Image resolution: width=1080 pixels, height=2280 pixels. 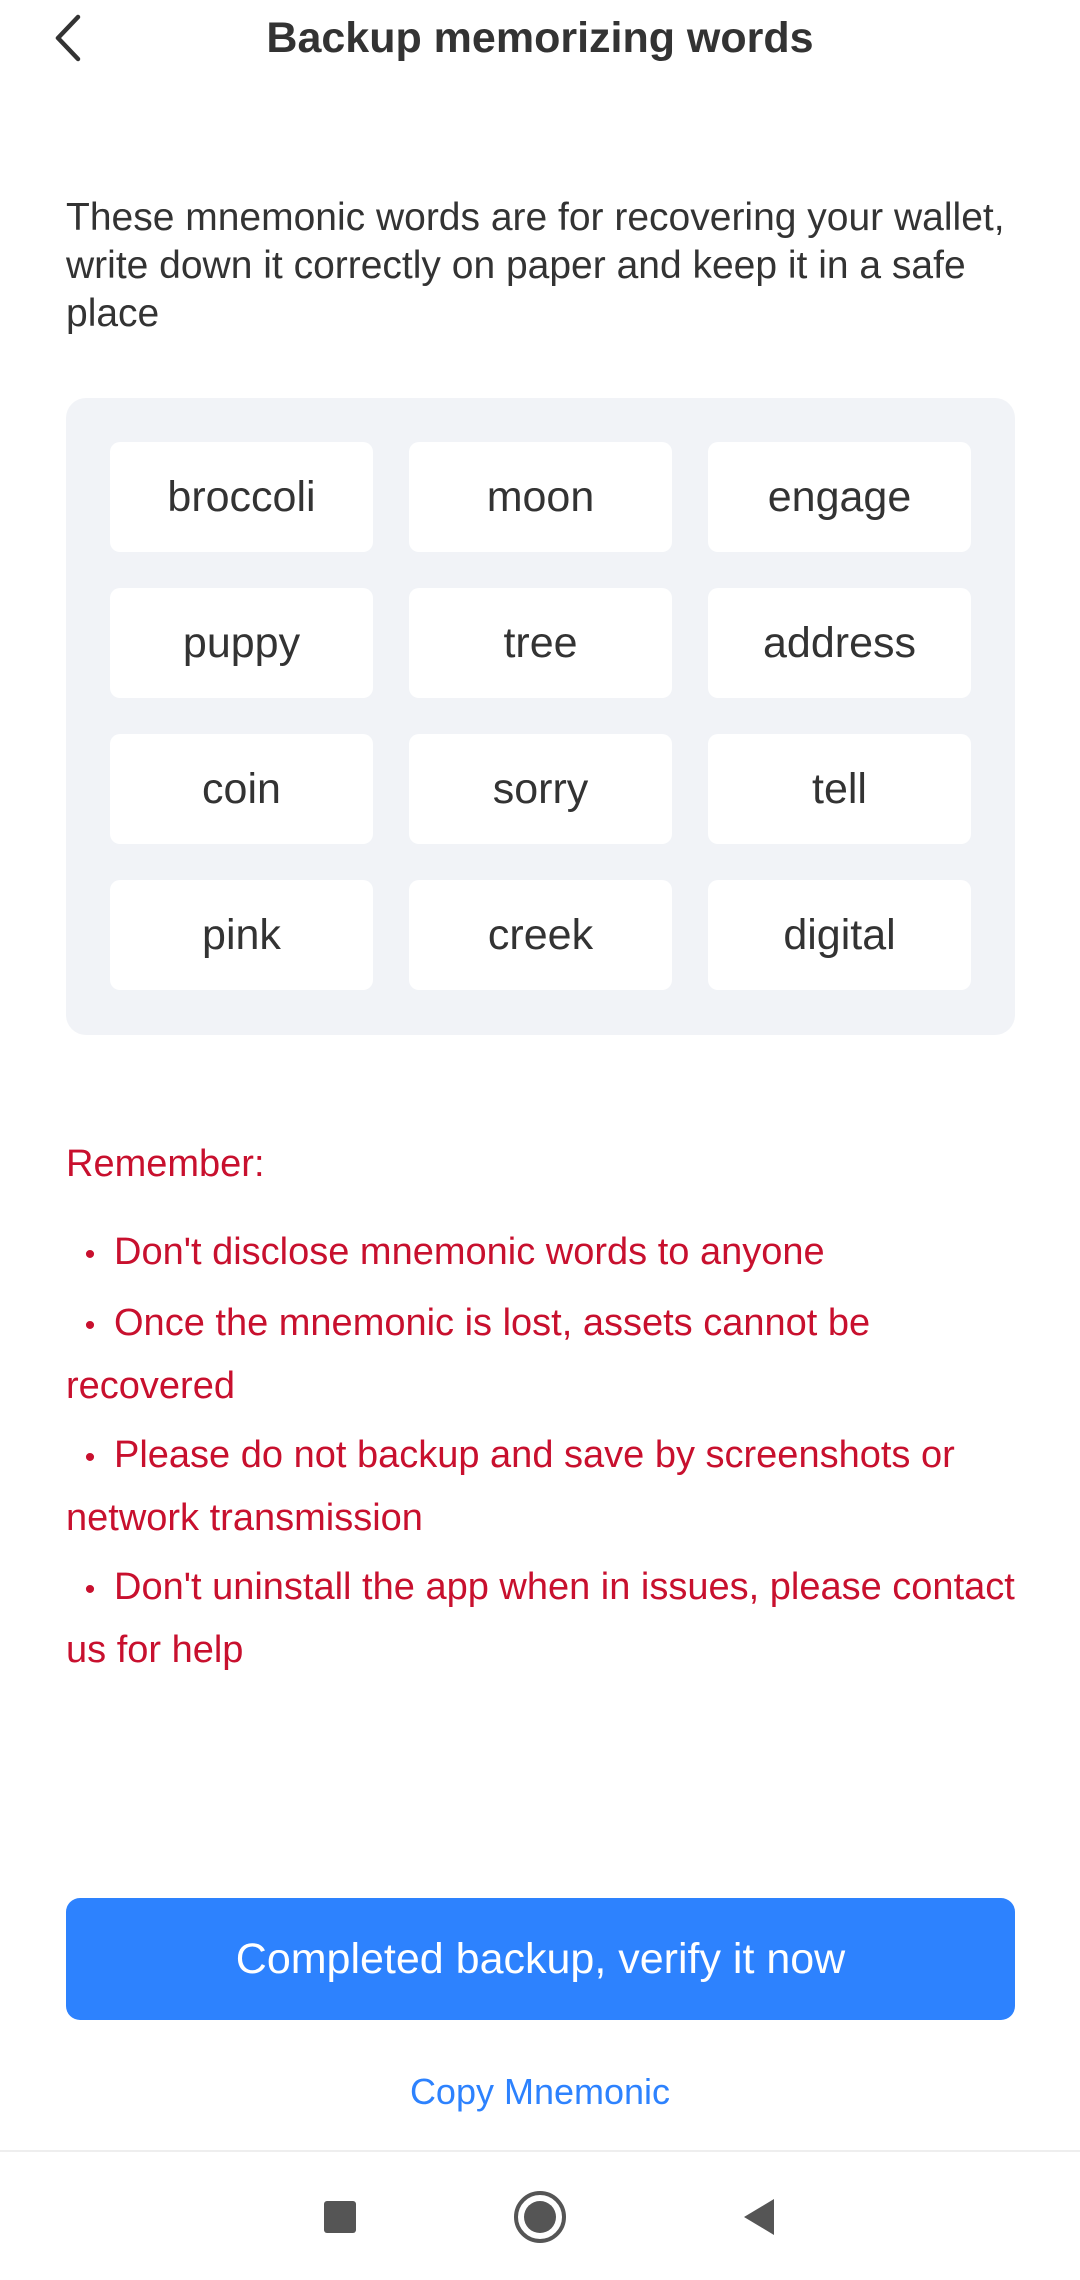 I want to click on header: Backup memorizing words, so click(x=540, y=39).